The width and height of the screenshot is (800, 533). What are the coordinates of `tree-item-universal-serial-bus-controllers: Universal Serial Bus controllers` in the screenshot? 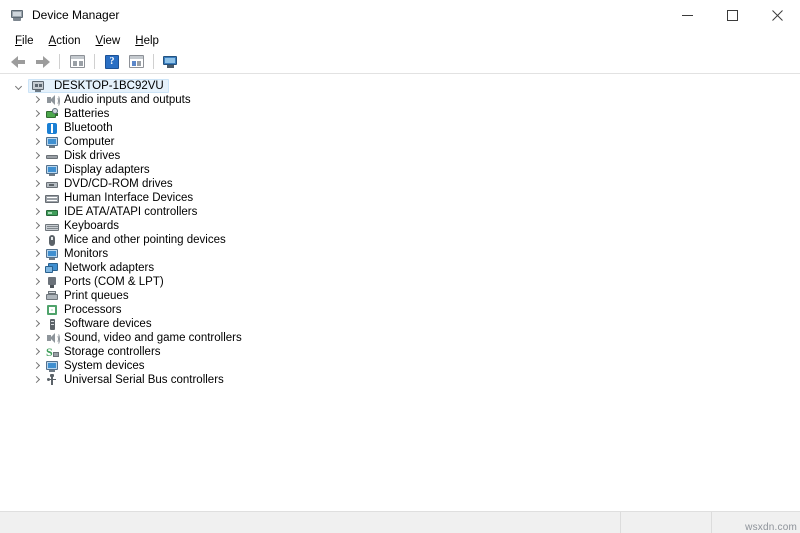 It's located at (401, 380).